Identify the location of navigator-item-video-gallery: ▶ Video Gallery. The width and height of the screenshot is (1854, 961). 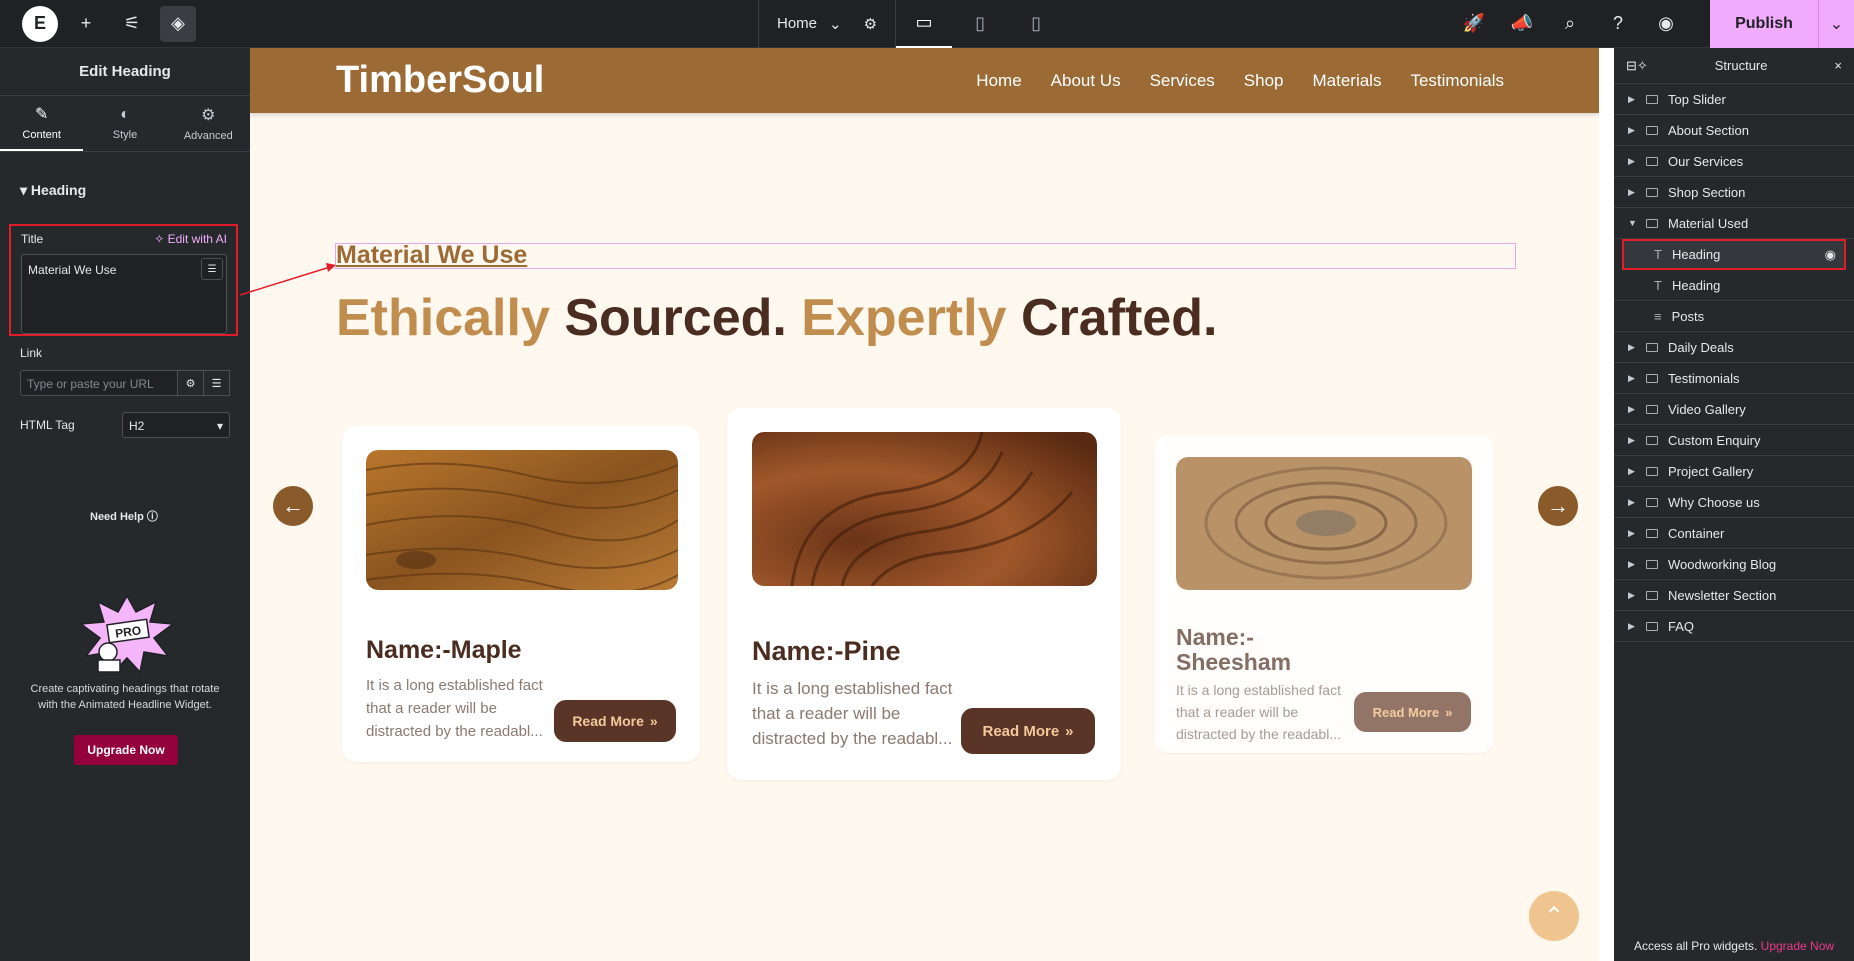
(1734, 409).